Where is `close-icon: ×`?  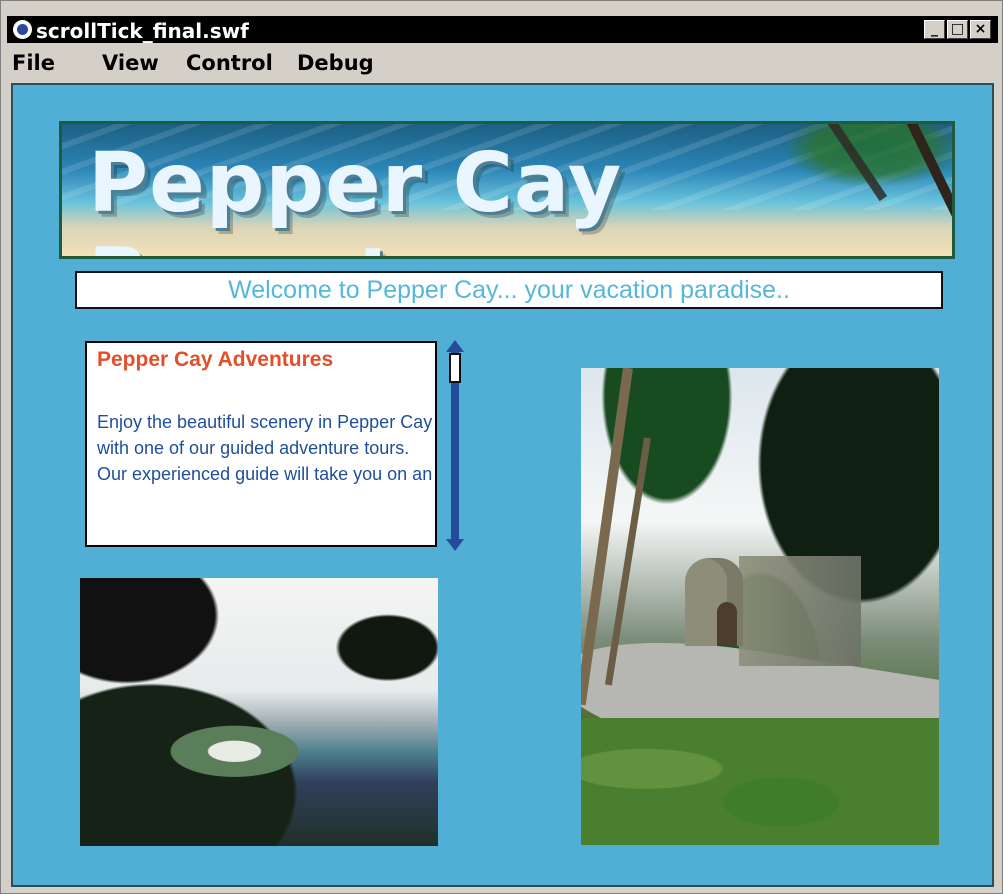 close-icon: × is located at coordinates (980, 29).